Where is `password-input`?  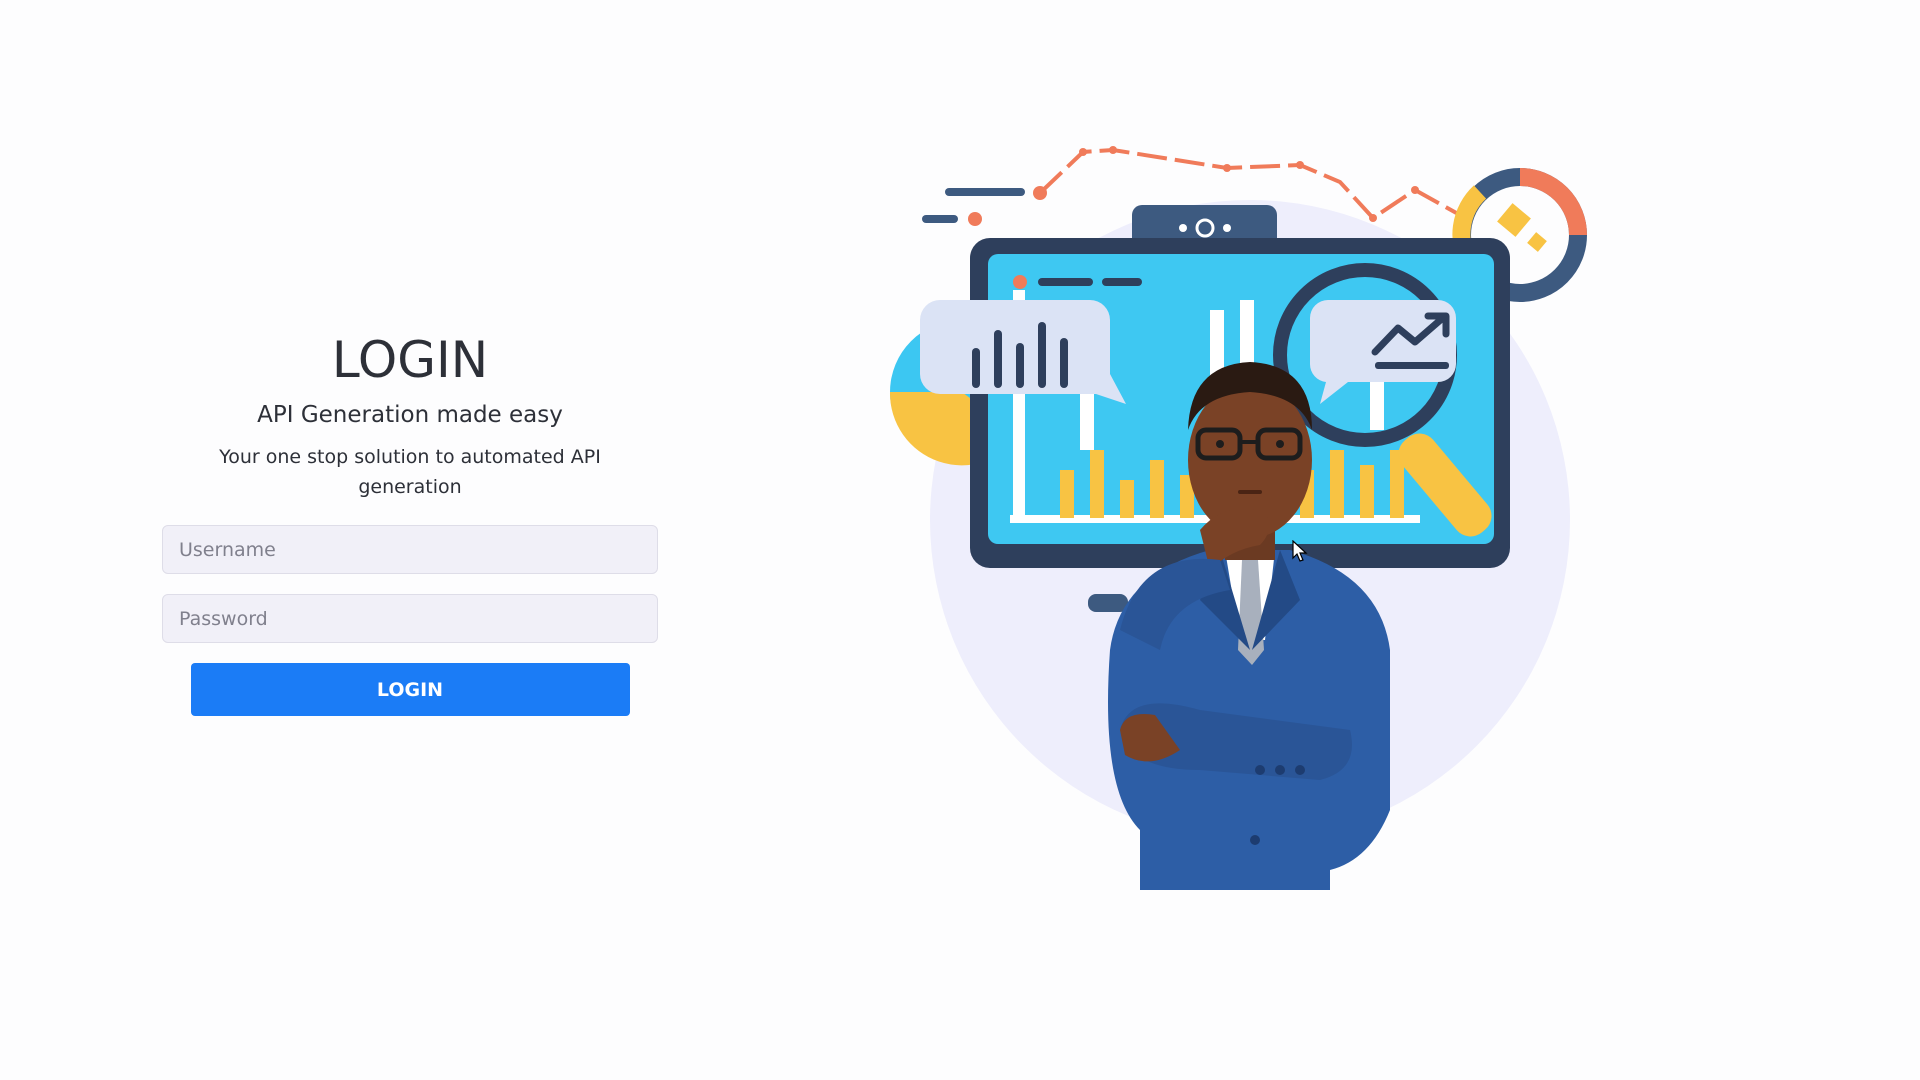
password-input is located at coordinates (410, 618).